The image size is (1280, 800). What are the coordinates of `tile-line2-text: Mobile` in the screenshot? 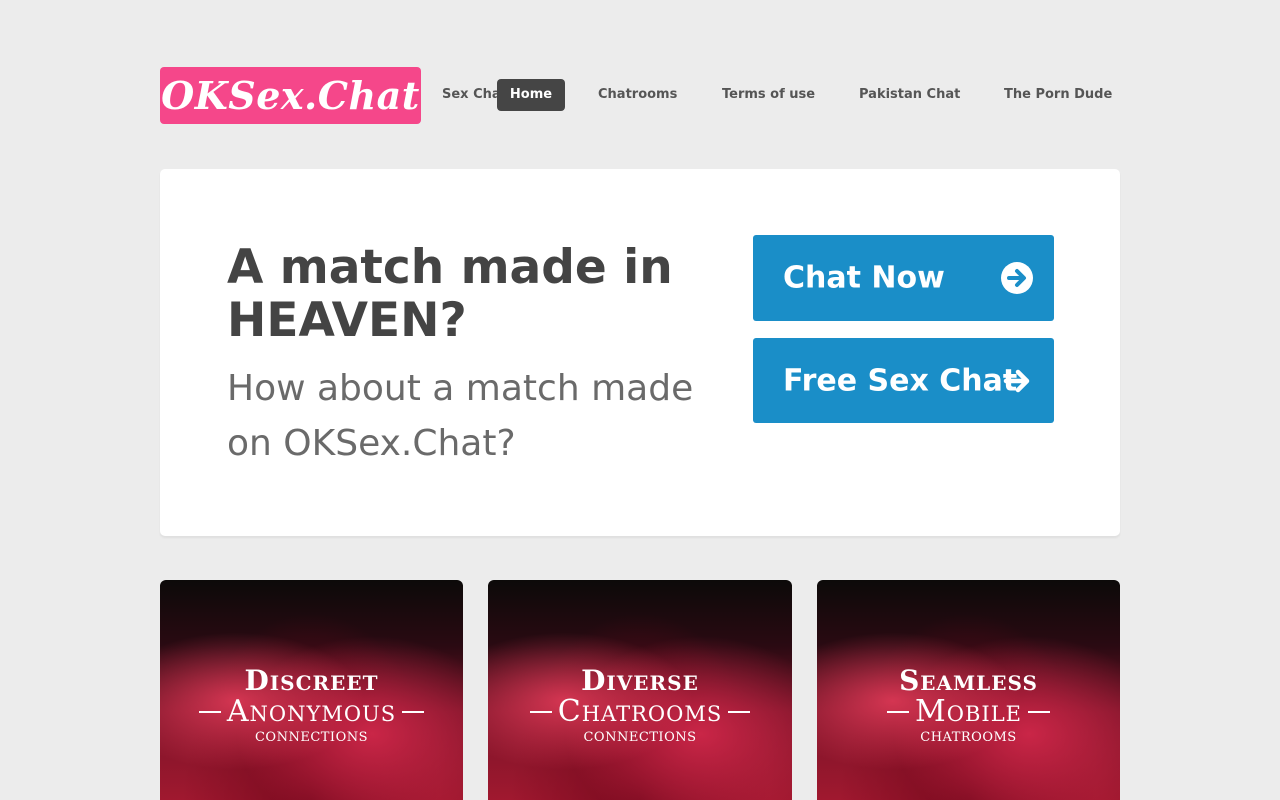 It's located at (968, 711).